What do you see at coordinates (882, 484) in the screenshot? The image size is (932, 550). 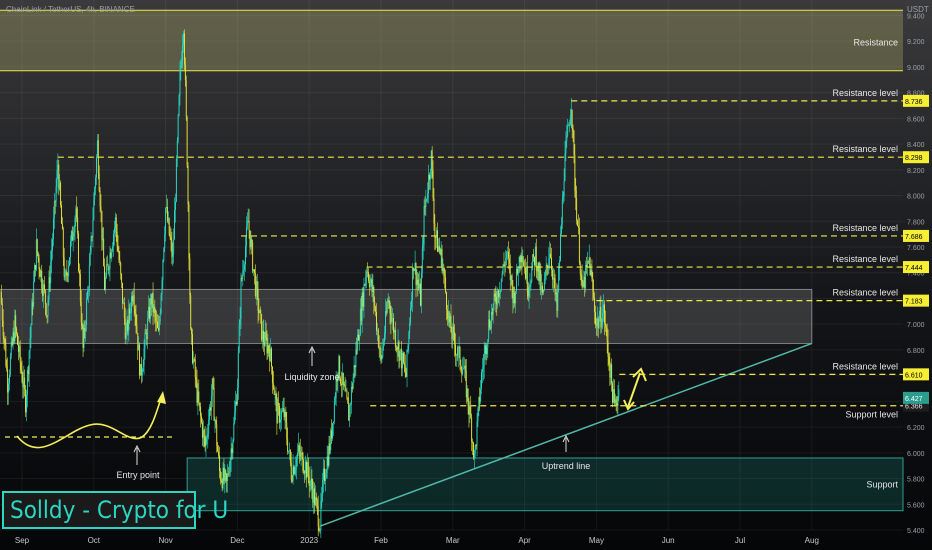 I see `support-zone-label: Support` at bounding box center [882, 484].